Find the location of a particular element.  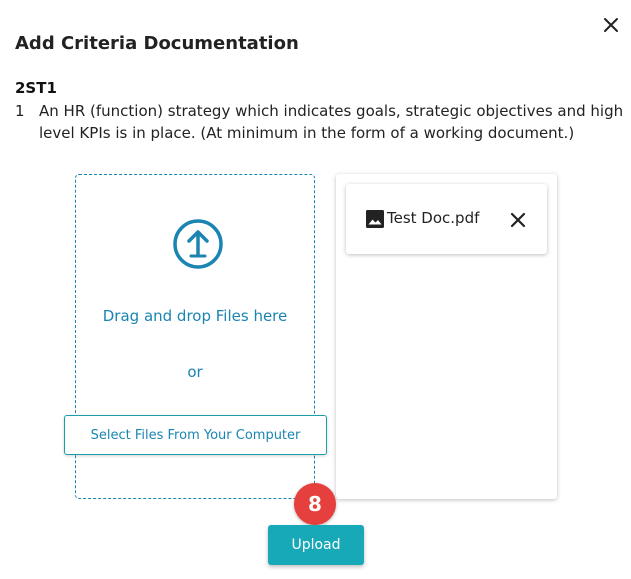

file-item: Test Doc.pdf is located at coordinates (446, 219).